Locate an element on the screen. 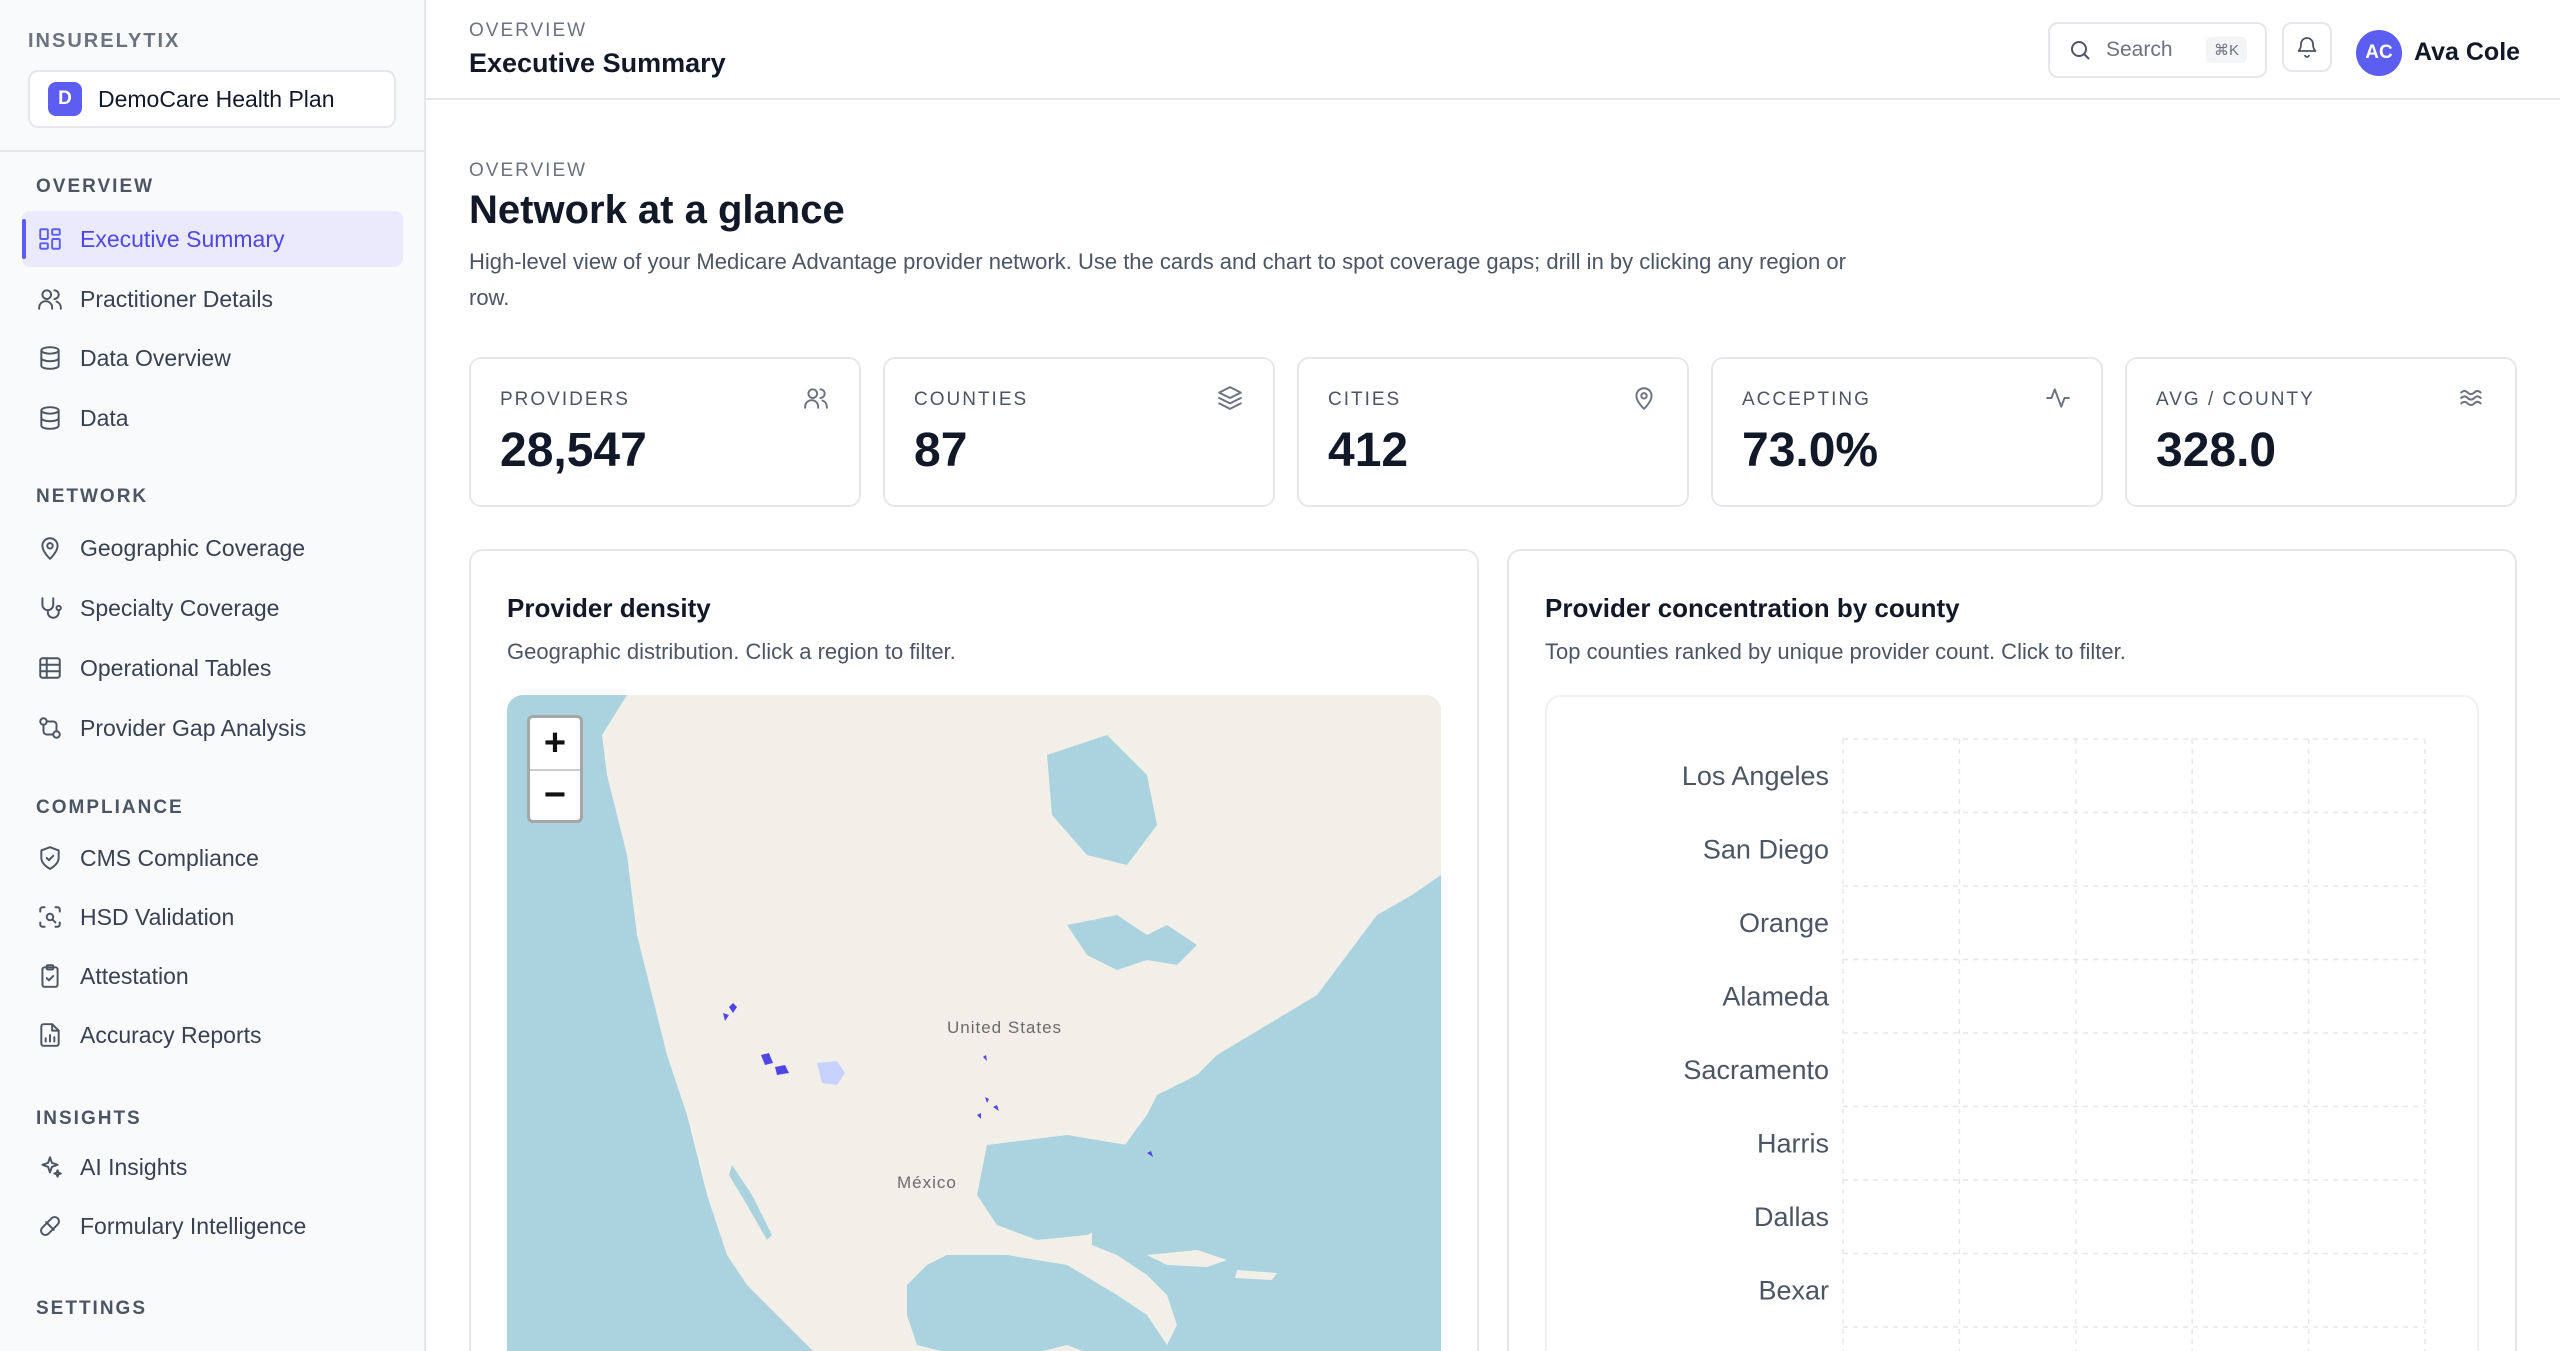  sidebar-item-practitioner-details: Practitioner Details is located at coordinates (212, 299).